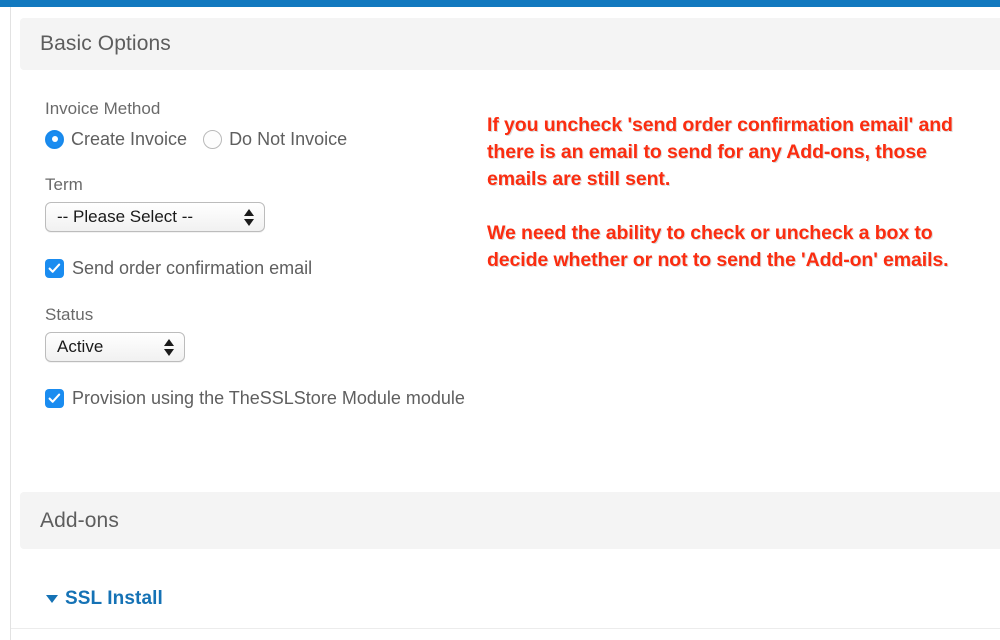  What do you see at coordinates (10, 323) in the screenshot?
I see `page-left-border` at bounding box center [10, 323].